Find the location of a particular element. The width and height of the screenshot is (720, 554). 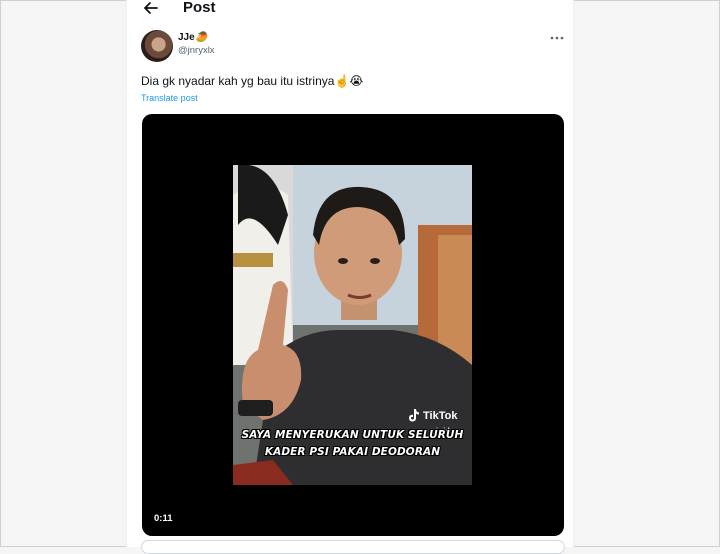

avatar is located at coordinates (157, 46).